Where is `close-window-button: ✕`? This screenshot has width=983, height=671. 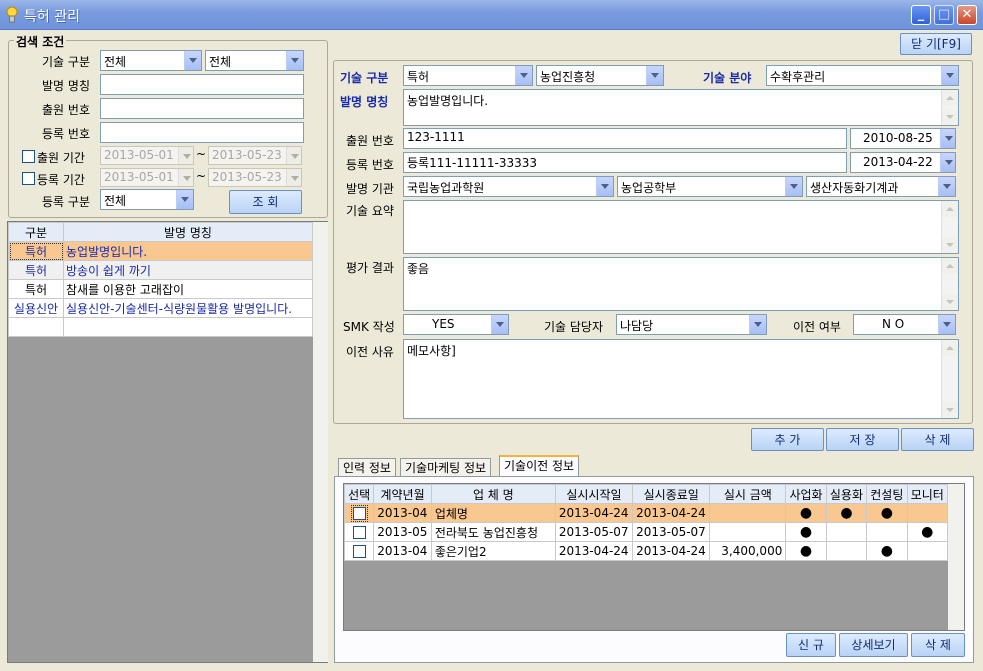
close-window-button: ✕ is located at coordinates (967, 15).